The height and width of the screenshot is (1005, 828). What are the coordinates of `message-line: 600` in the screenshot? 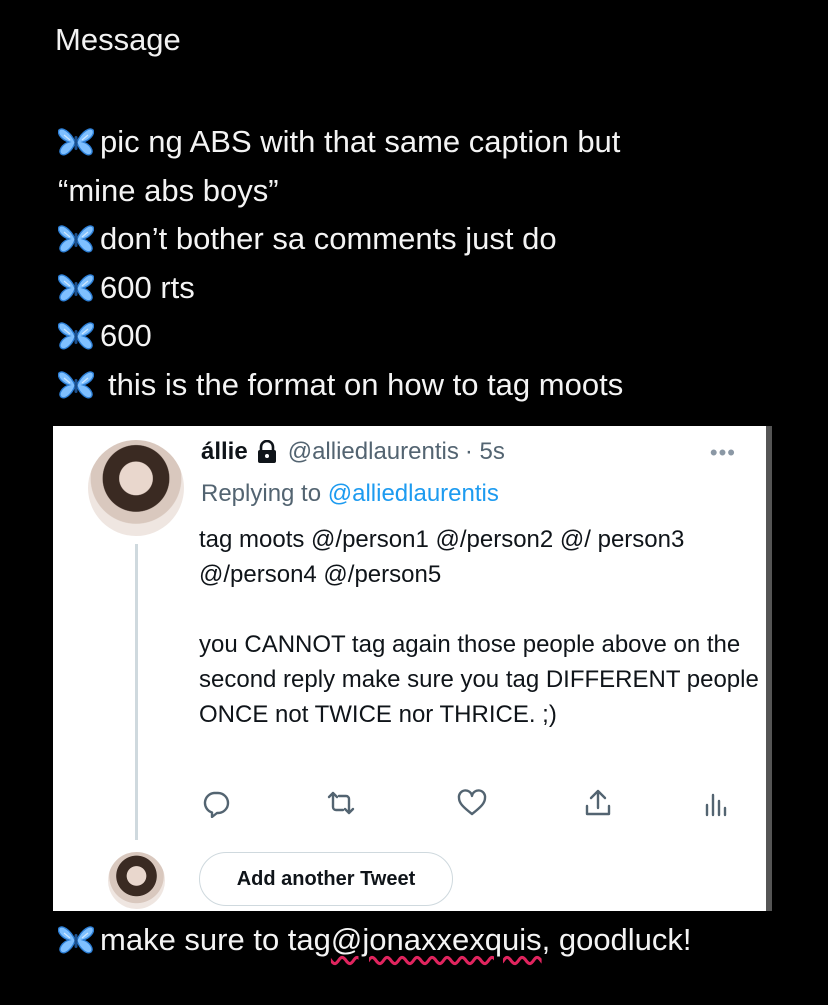 It's located at (340, 336).